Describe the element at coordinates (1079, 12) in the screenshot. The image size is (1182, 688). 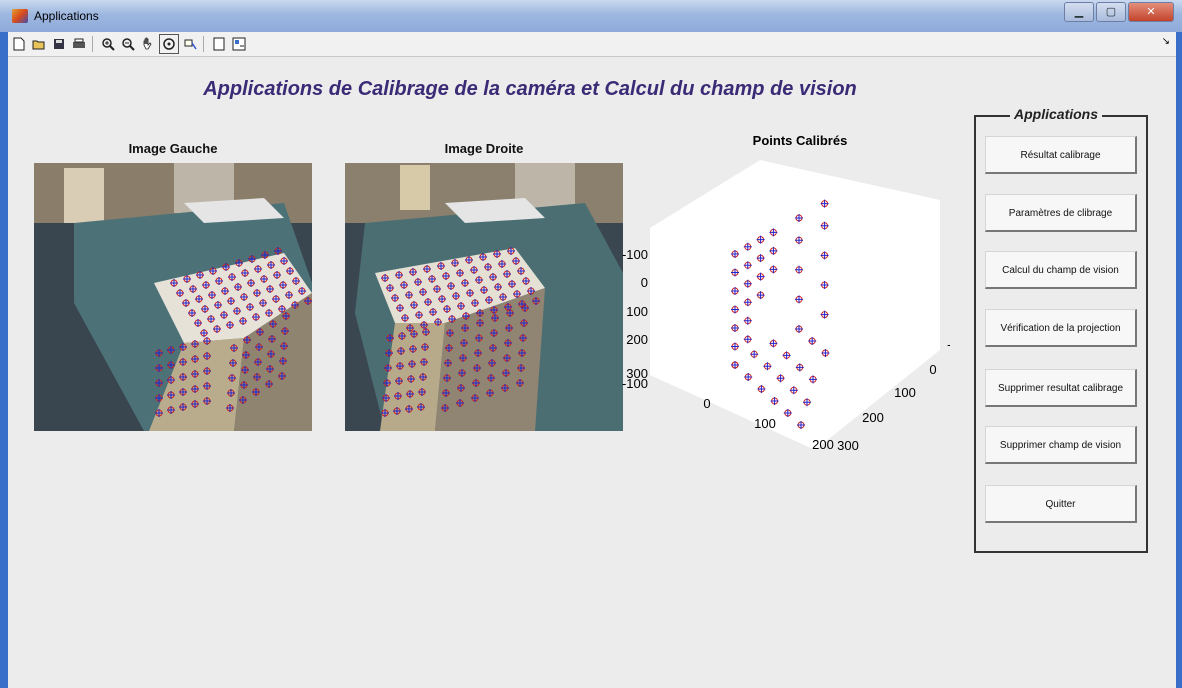
I see `minimize-button: ▁` at that location.